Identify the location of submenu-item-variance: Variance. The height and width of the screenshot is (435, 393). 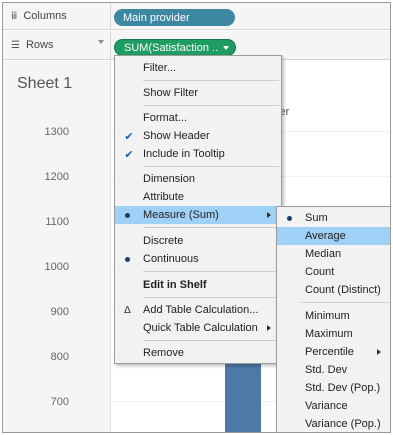
(333, 406).